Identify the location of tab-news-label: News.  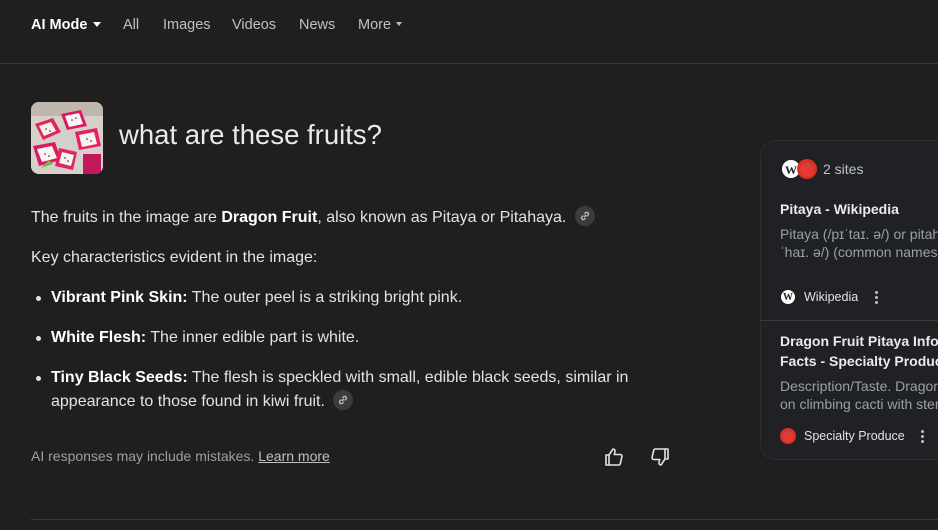
(317, 25).